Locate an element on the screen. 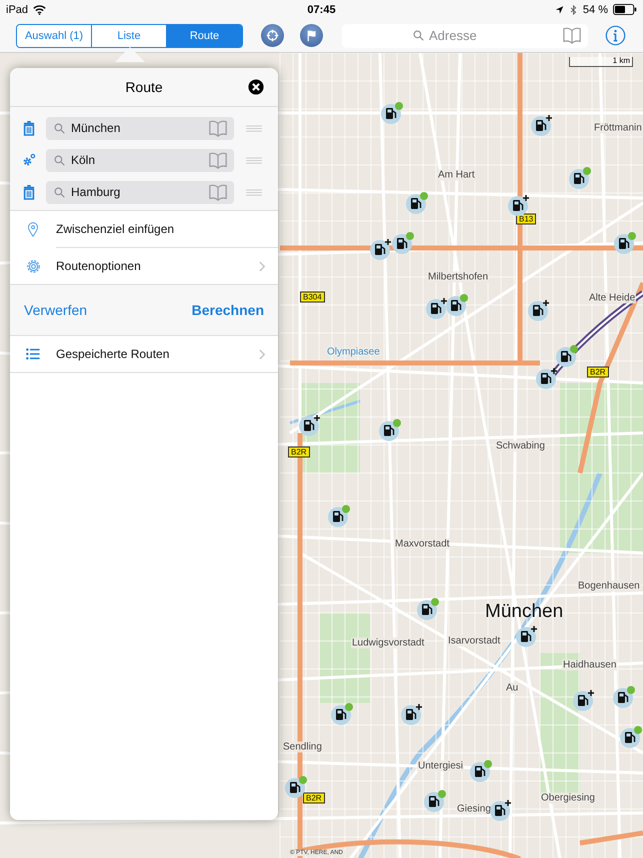 This screenshot has height=858, width=643. panel-title: Route is located at coordinates (144, 87).